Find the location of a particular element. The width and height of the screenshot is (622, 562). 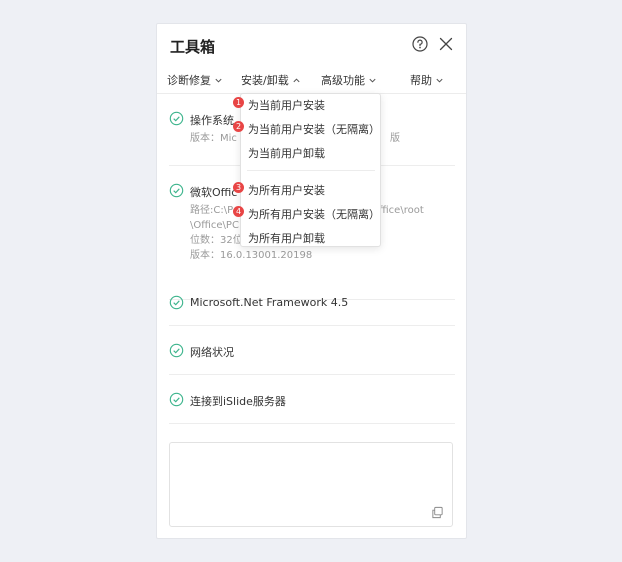

dropdown-divider is located at coordinates (311, 170).